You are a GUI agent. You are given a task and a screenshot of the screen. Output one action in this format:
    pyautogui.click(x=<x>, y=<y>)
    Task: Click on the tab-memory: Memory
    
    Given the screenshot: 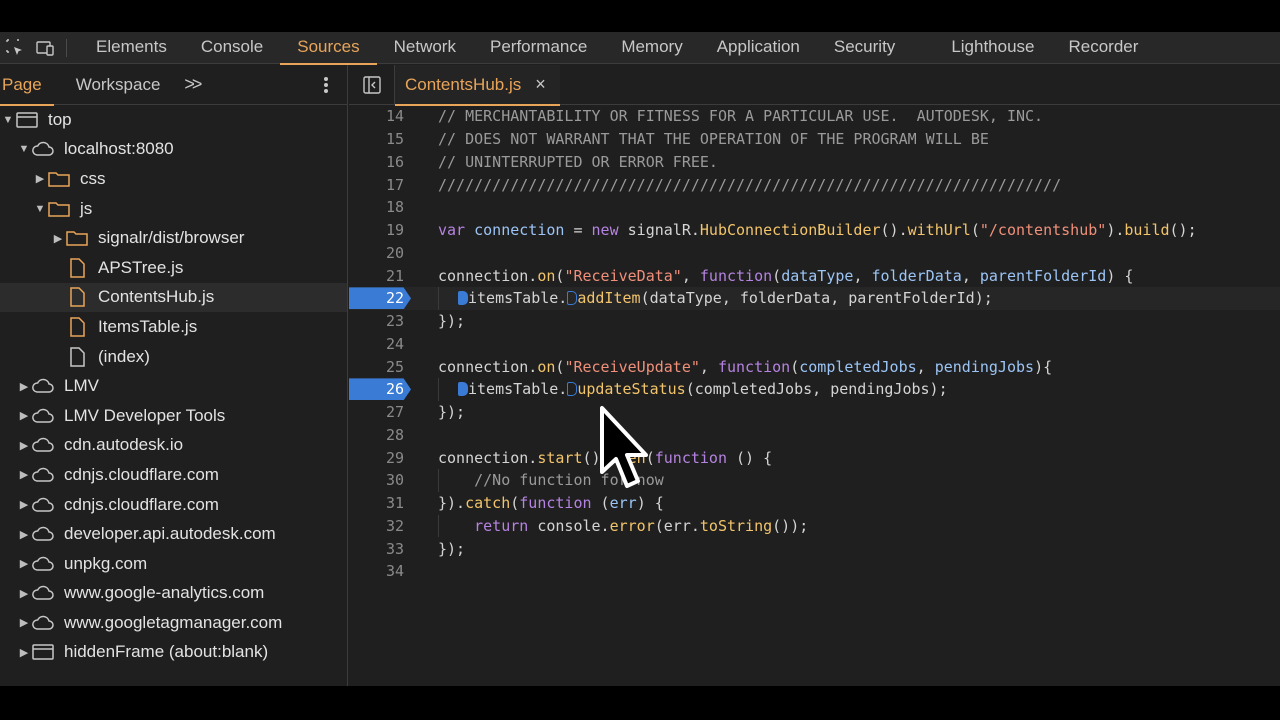 What is the action you would take?
    pyautogui.click(x=651, y=48)
    